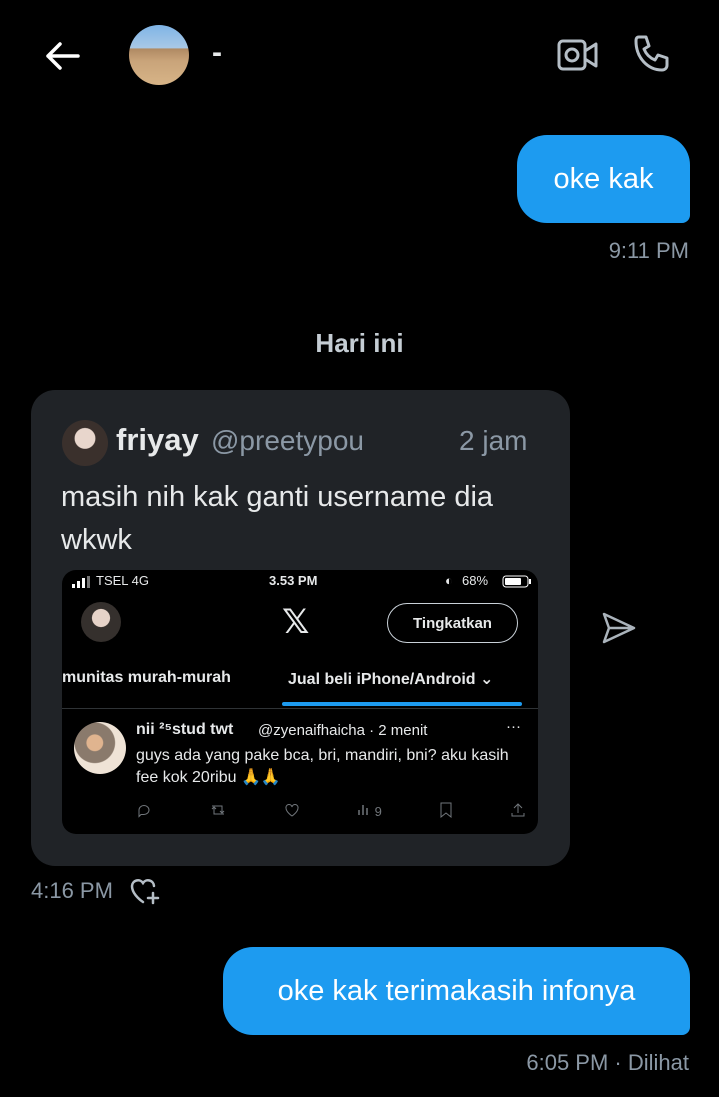 The width and height of the screenshot is (719, 1097). What do you see at coordinates (475, 580) in the screenshot?
I see `status-battery: 68%` at bounding box center [475, 580].